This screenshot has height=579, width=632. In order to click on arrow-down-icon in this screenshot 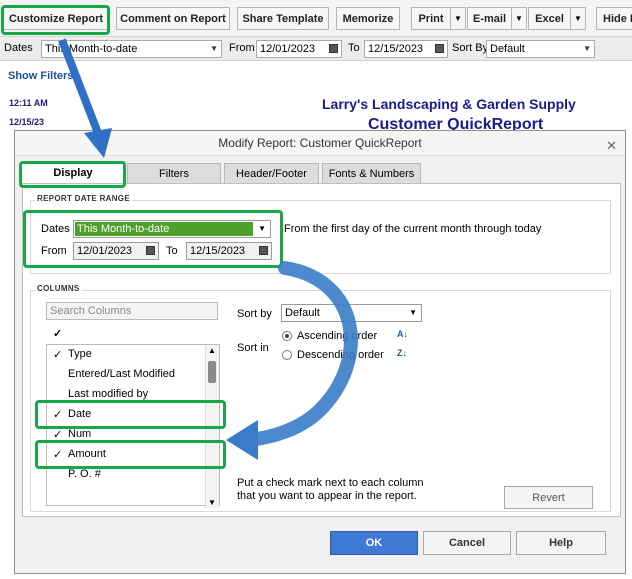, I will do `click(85, 98)`.